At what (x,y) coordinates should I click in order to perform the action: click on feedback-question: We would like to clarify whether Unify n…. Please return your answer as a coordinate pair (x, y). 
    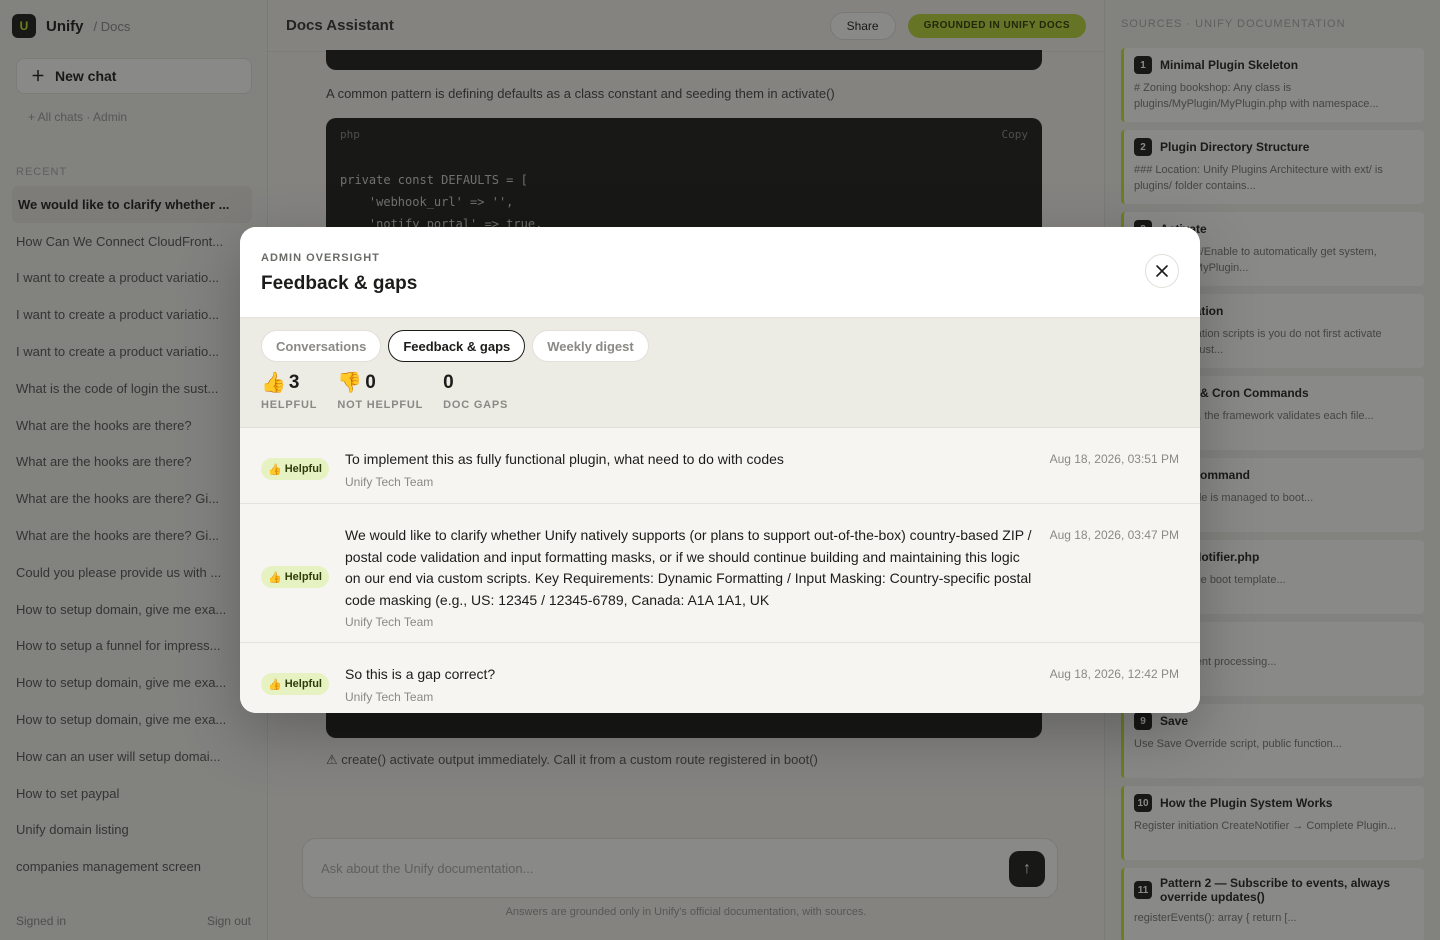
    Looking at the image, I should click on (688, 567).